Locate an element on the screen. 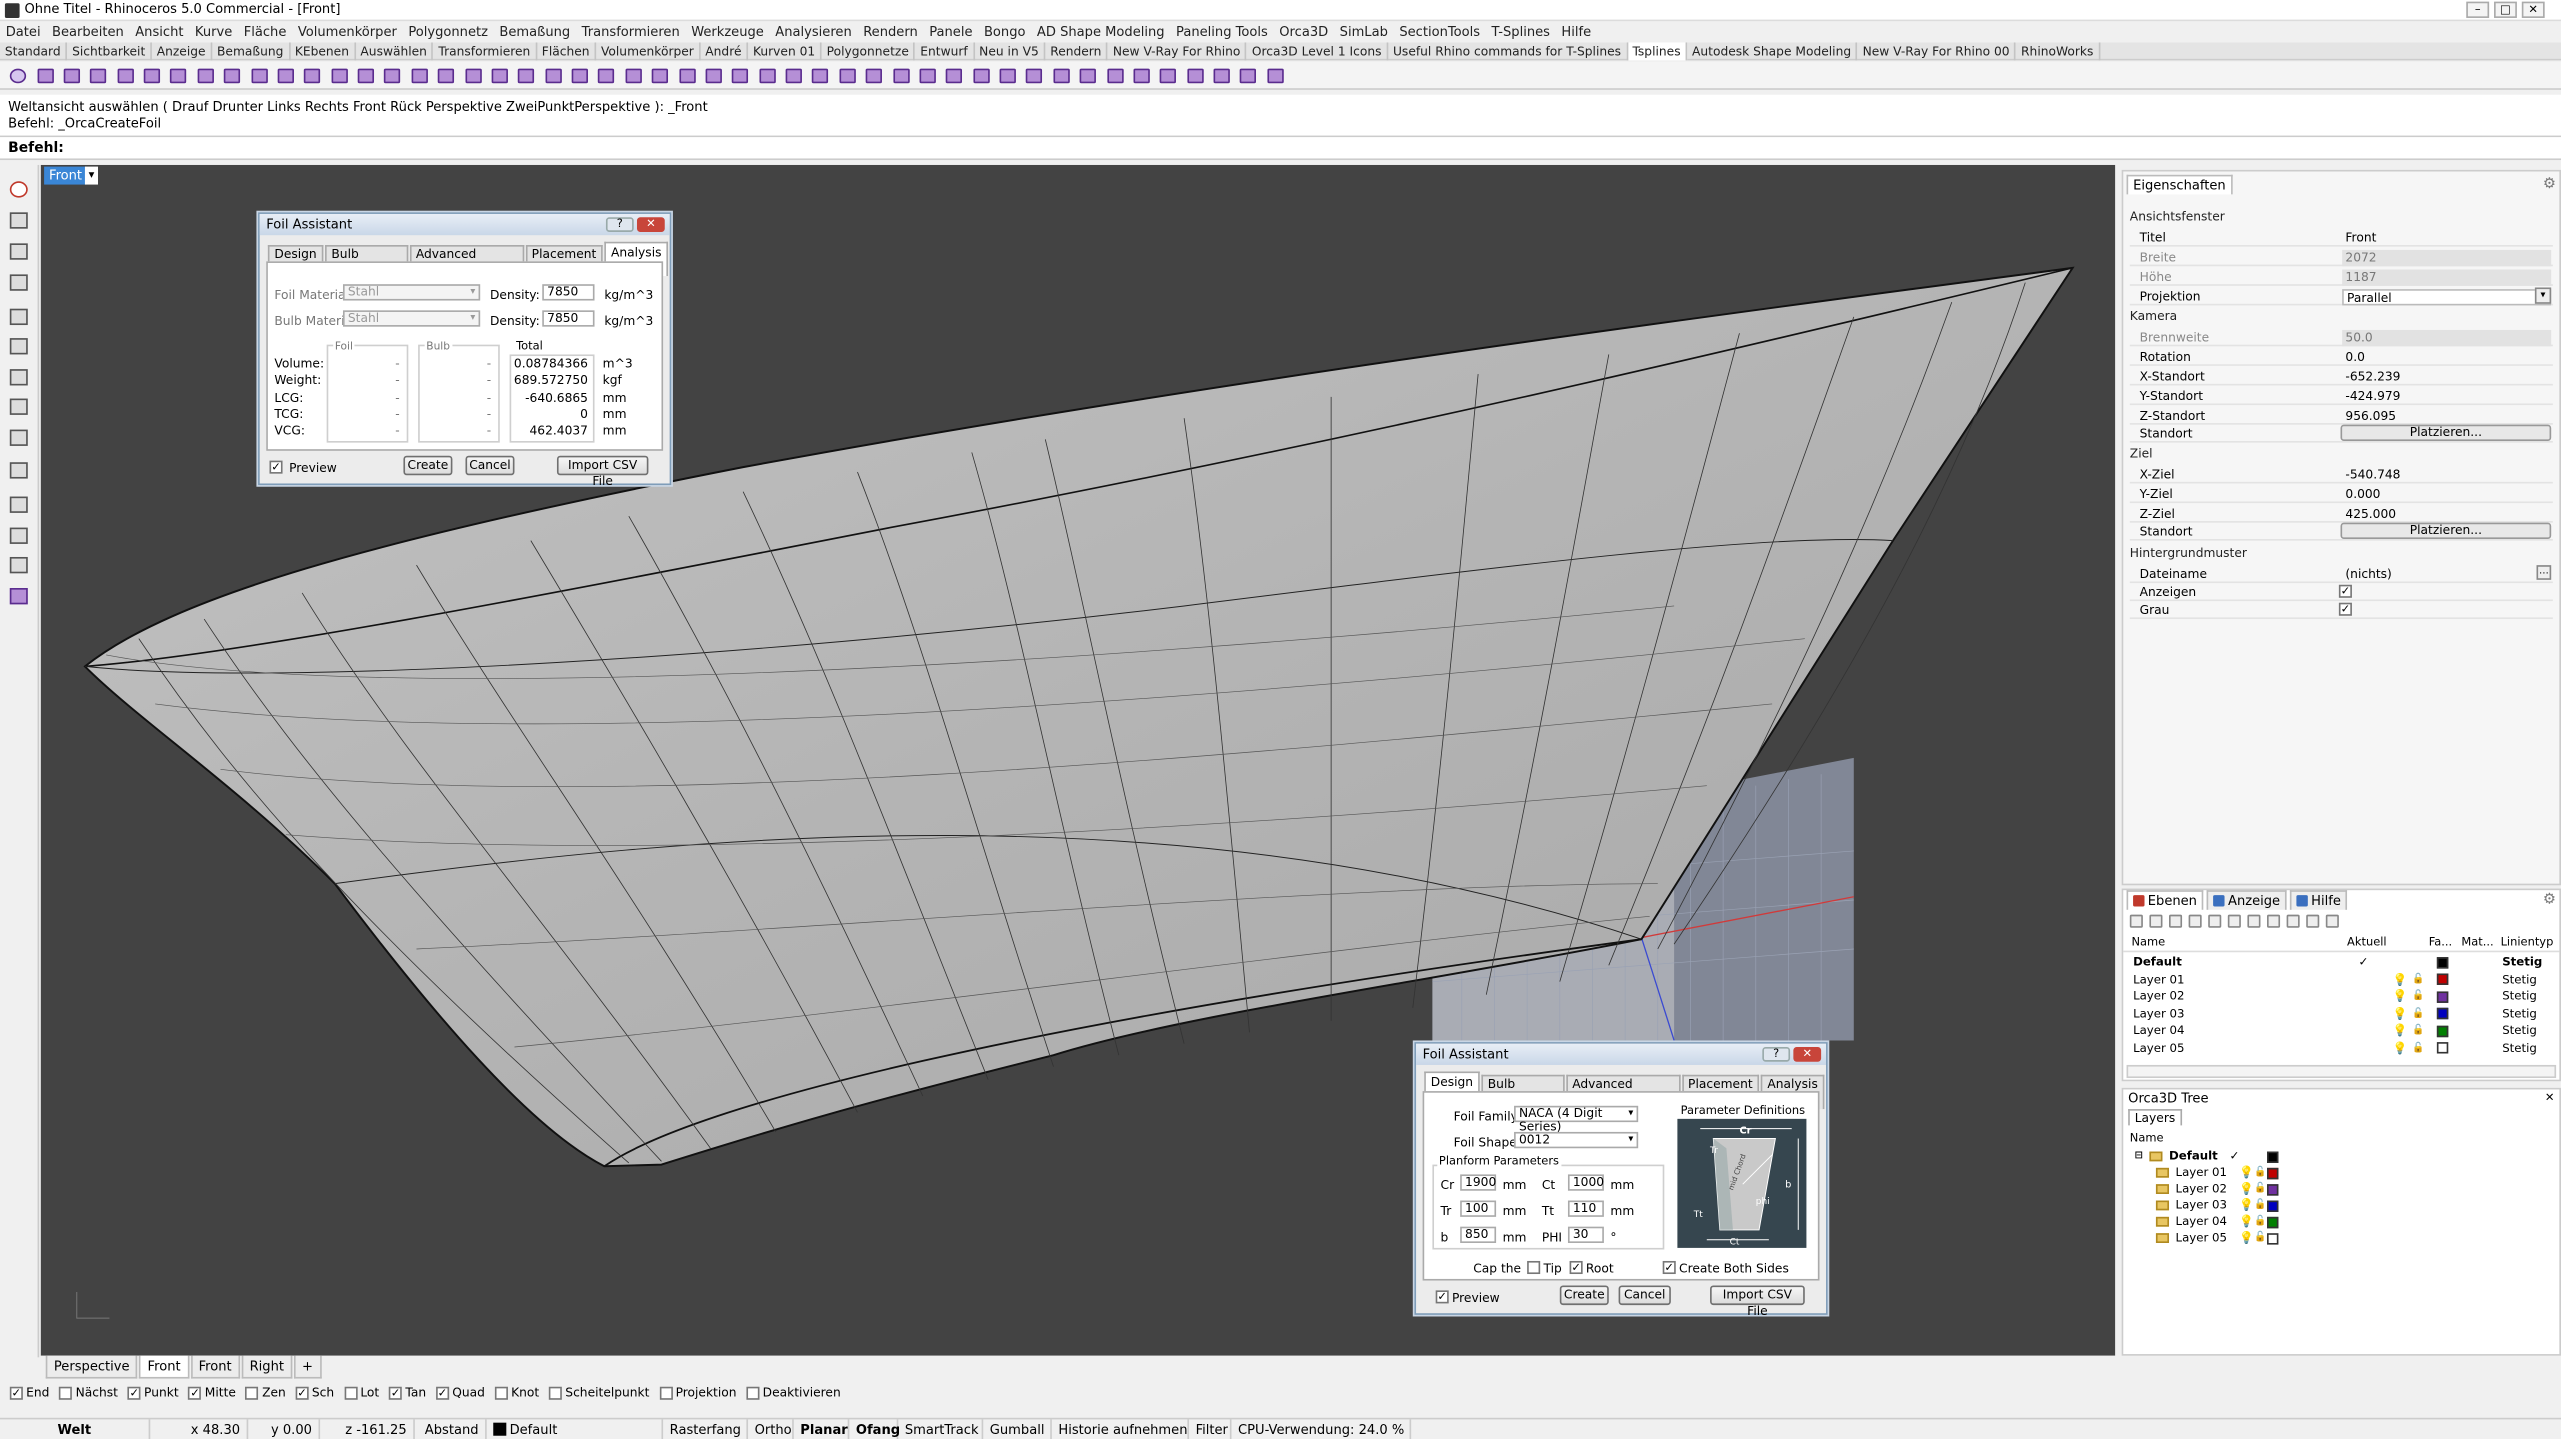  col-name: Name is located at coordinates (2148, 942).